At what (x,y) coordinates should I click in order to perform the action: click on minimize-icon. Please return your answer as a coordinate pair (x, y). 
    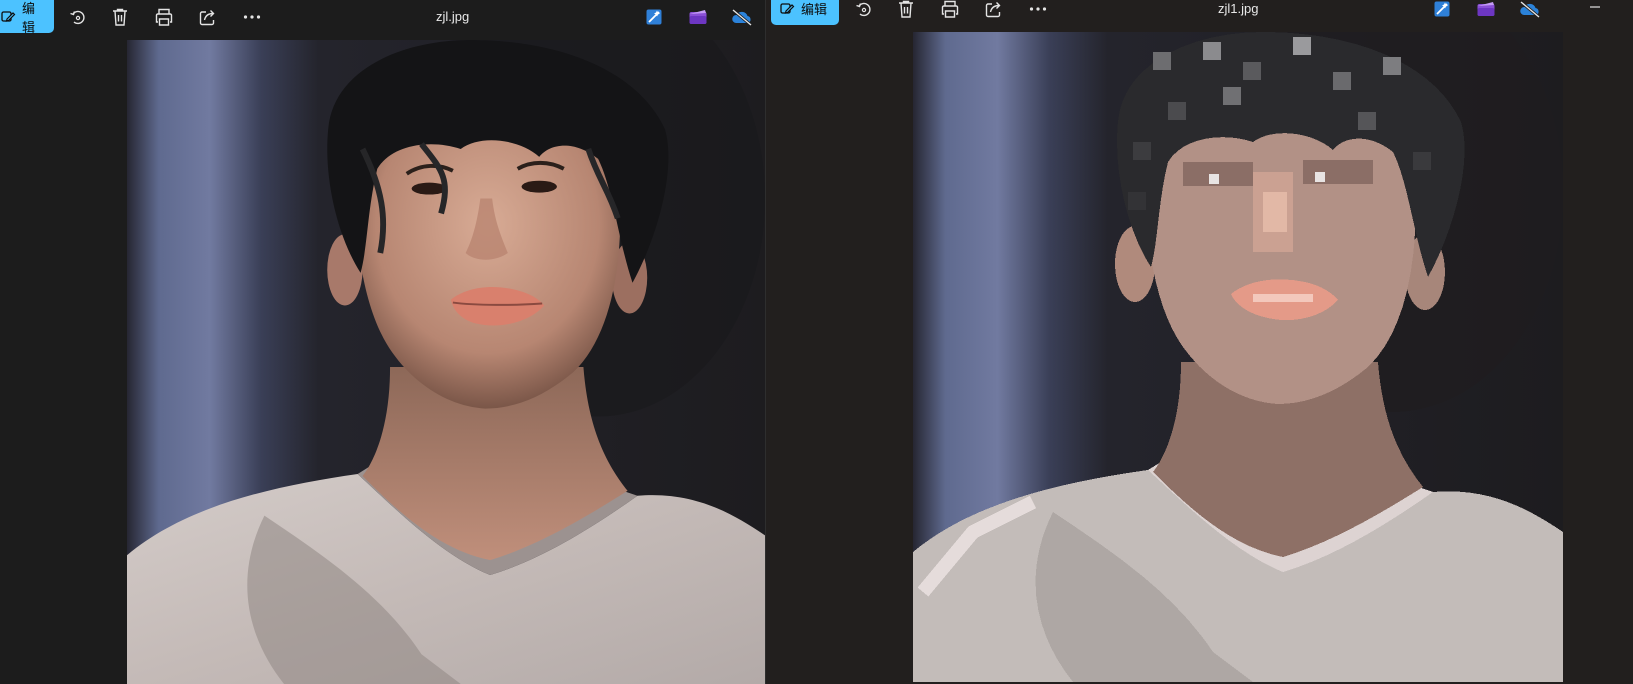
    Looking at the image, I should click on (1595, 7).